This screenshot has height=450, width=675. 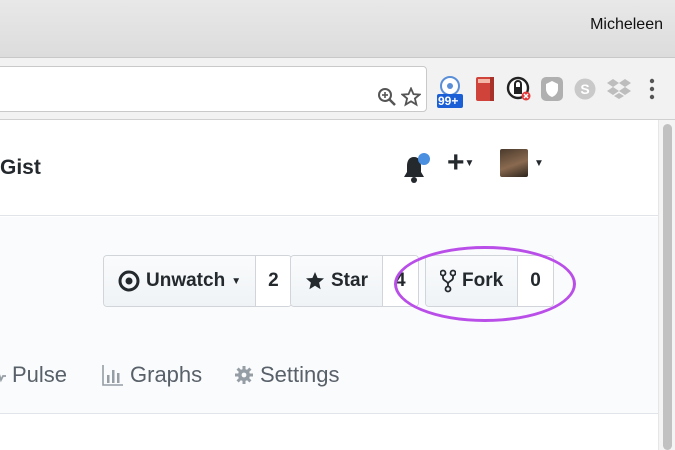 I want to click on star-icon, so click(x=315, y=281).